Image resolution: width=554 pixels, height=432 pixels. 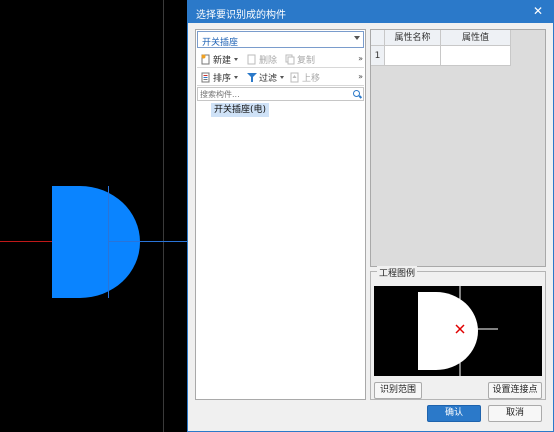 What do you see at coordinates (515, 390) in the screenshot?
I see `set-connection-point-button: 设置连接点` at bounding box center [515, 390].